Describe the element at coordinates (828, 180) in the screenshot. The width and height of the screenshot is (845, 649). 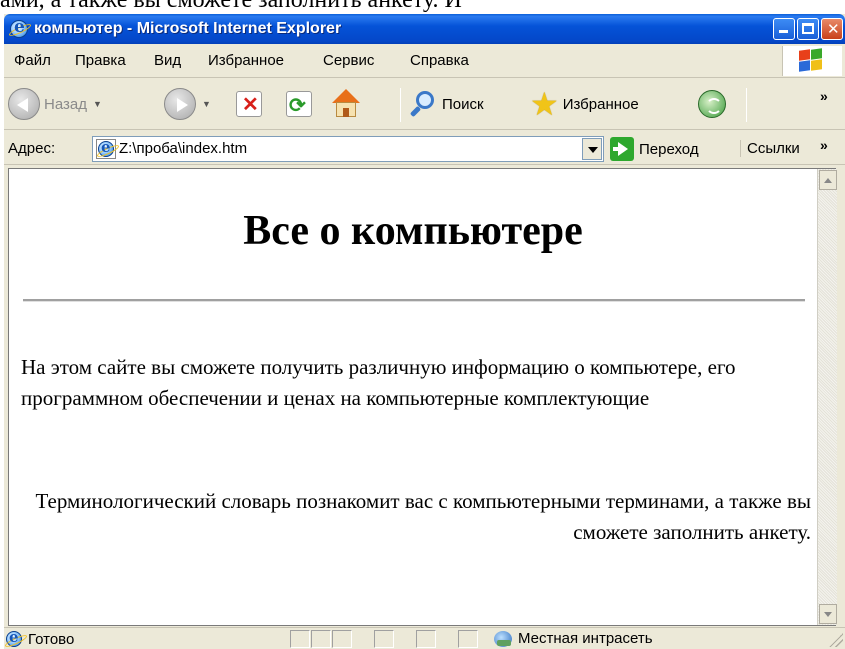
I see `scroll-up-button` at that location.